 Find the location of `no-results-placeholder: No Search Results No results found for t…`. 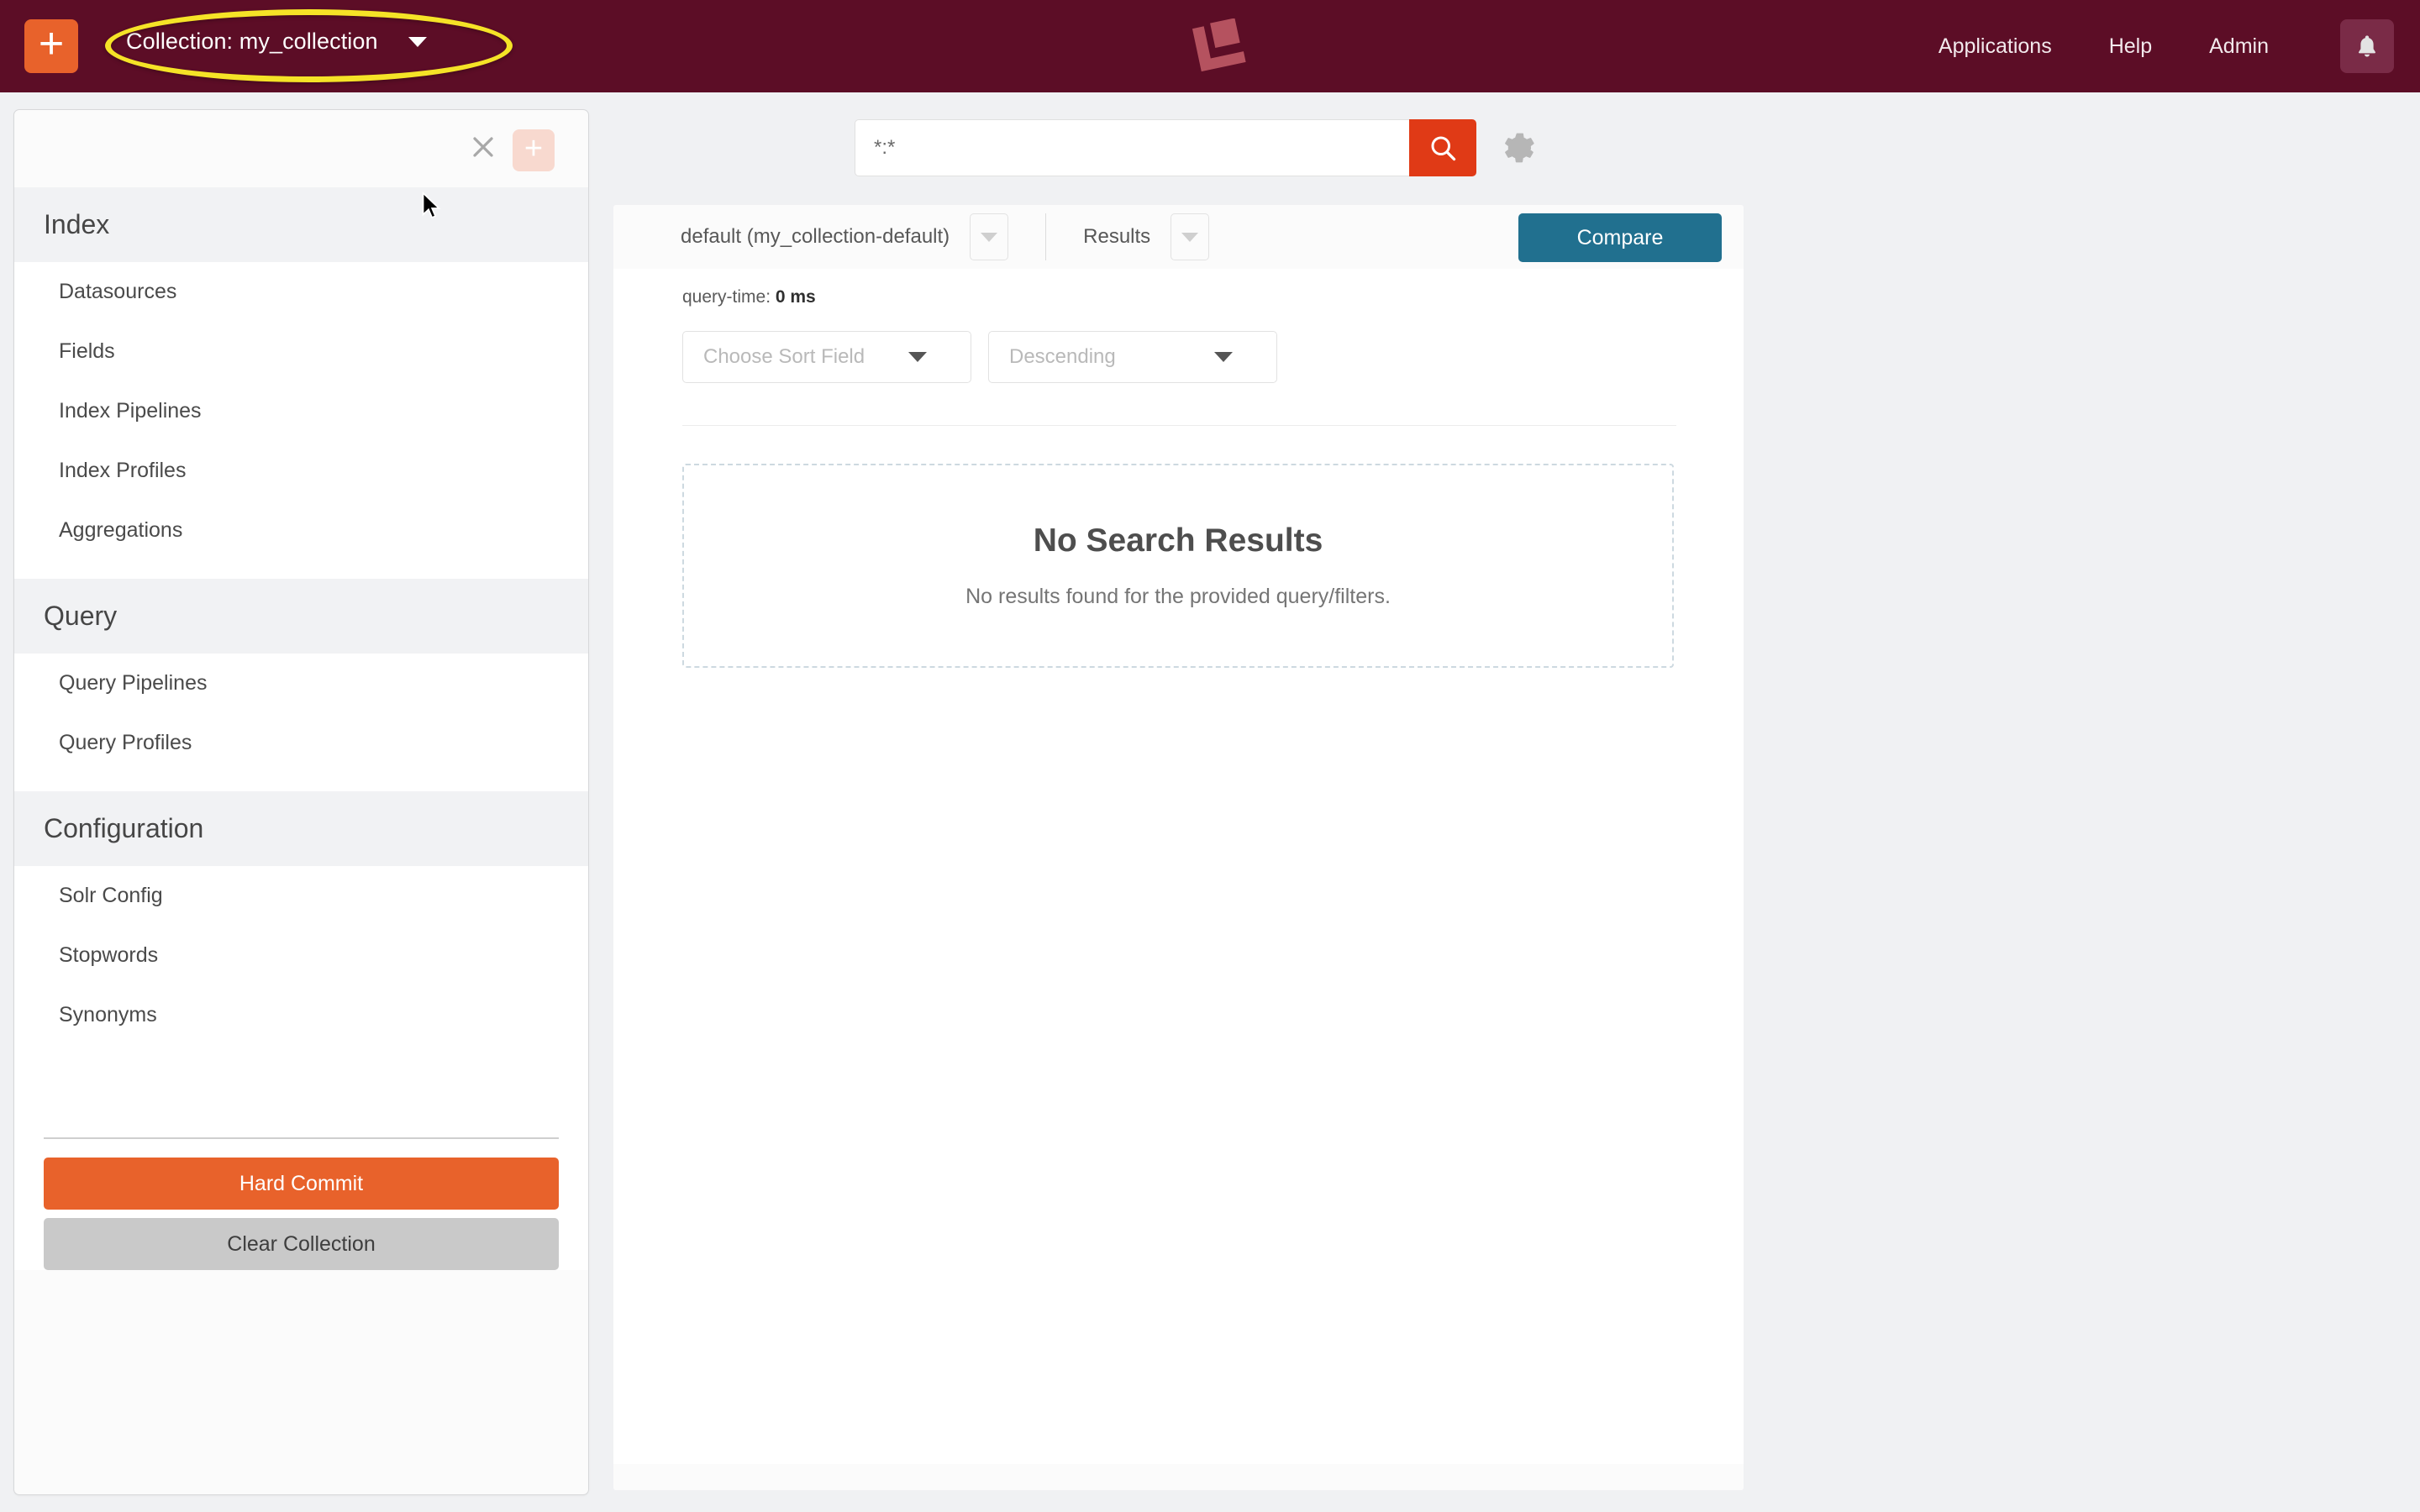

no-results-placeholder: No Search Results No results found for t… is located at coordinates (1178, 566).